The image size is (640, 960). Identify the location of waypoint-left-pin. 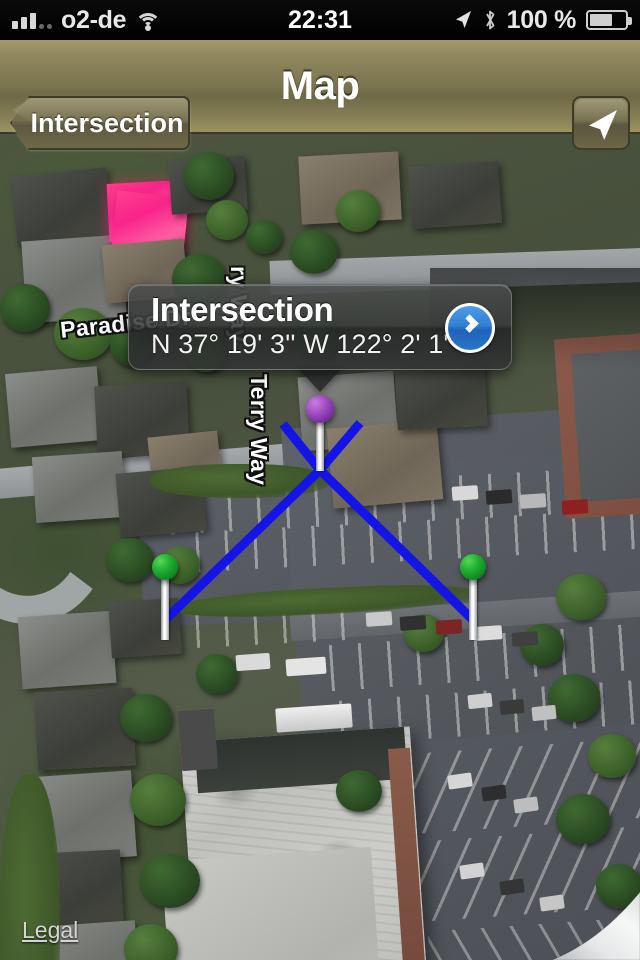
(165, 597).